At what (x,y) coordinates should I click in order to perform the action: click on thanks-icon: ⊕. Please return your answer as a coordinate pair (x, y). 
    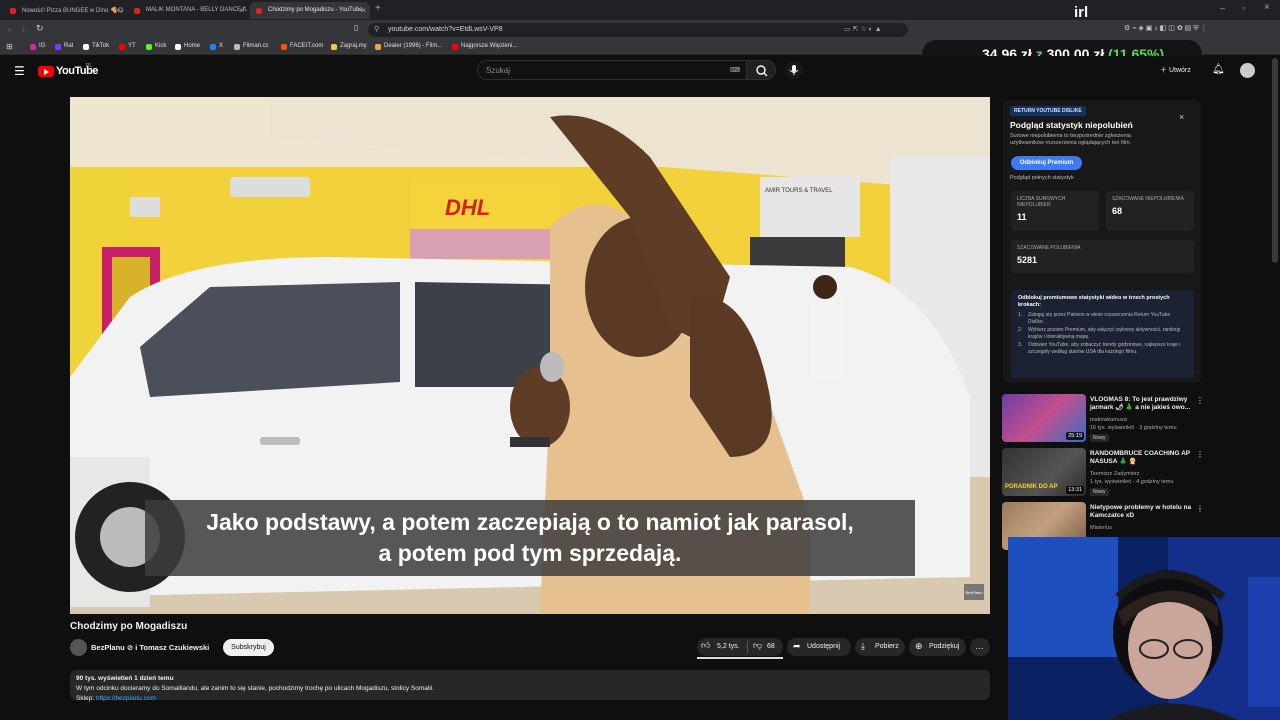
    Looking at the image, I should click on (919, 646).